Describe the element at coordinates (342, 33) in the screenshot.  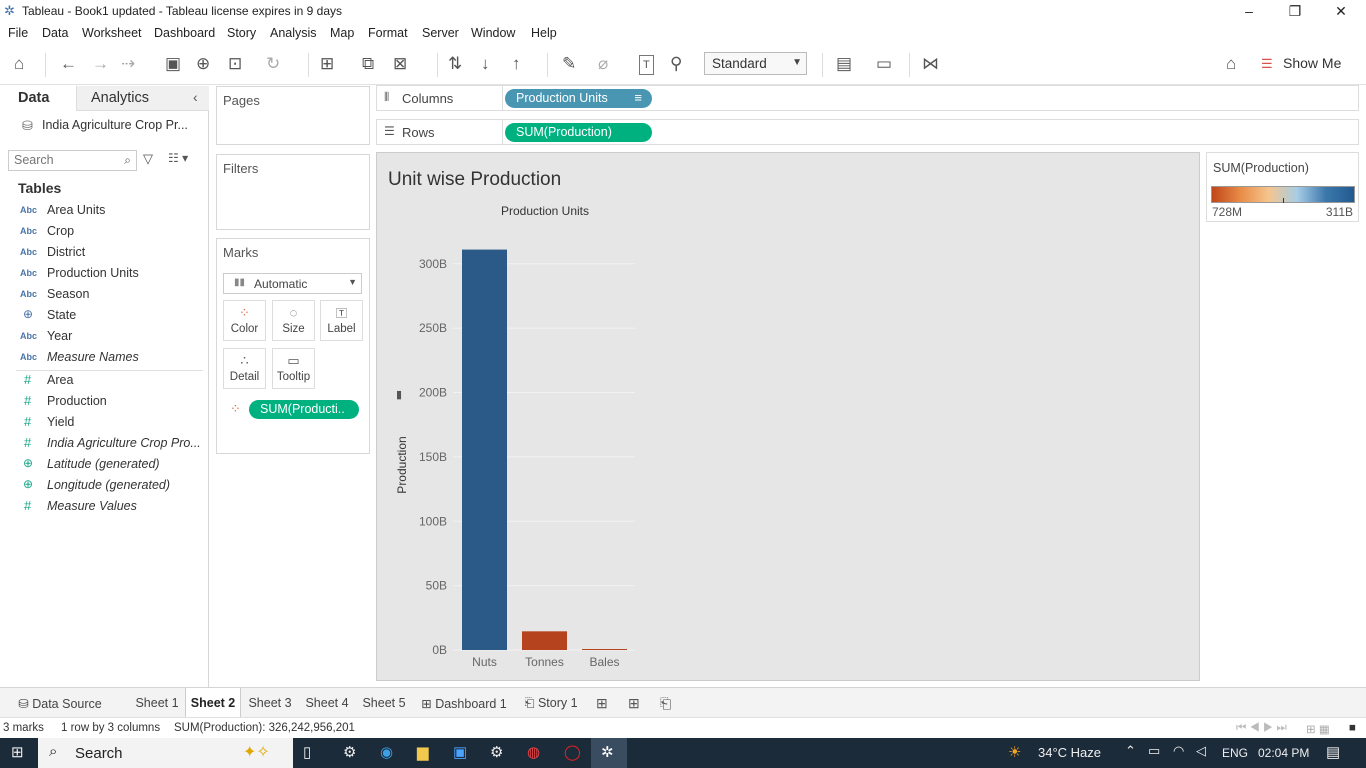
I see `menu-map: Map` at that location.